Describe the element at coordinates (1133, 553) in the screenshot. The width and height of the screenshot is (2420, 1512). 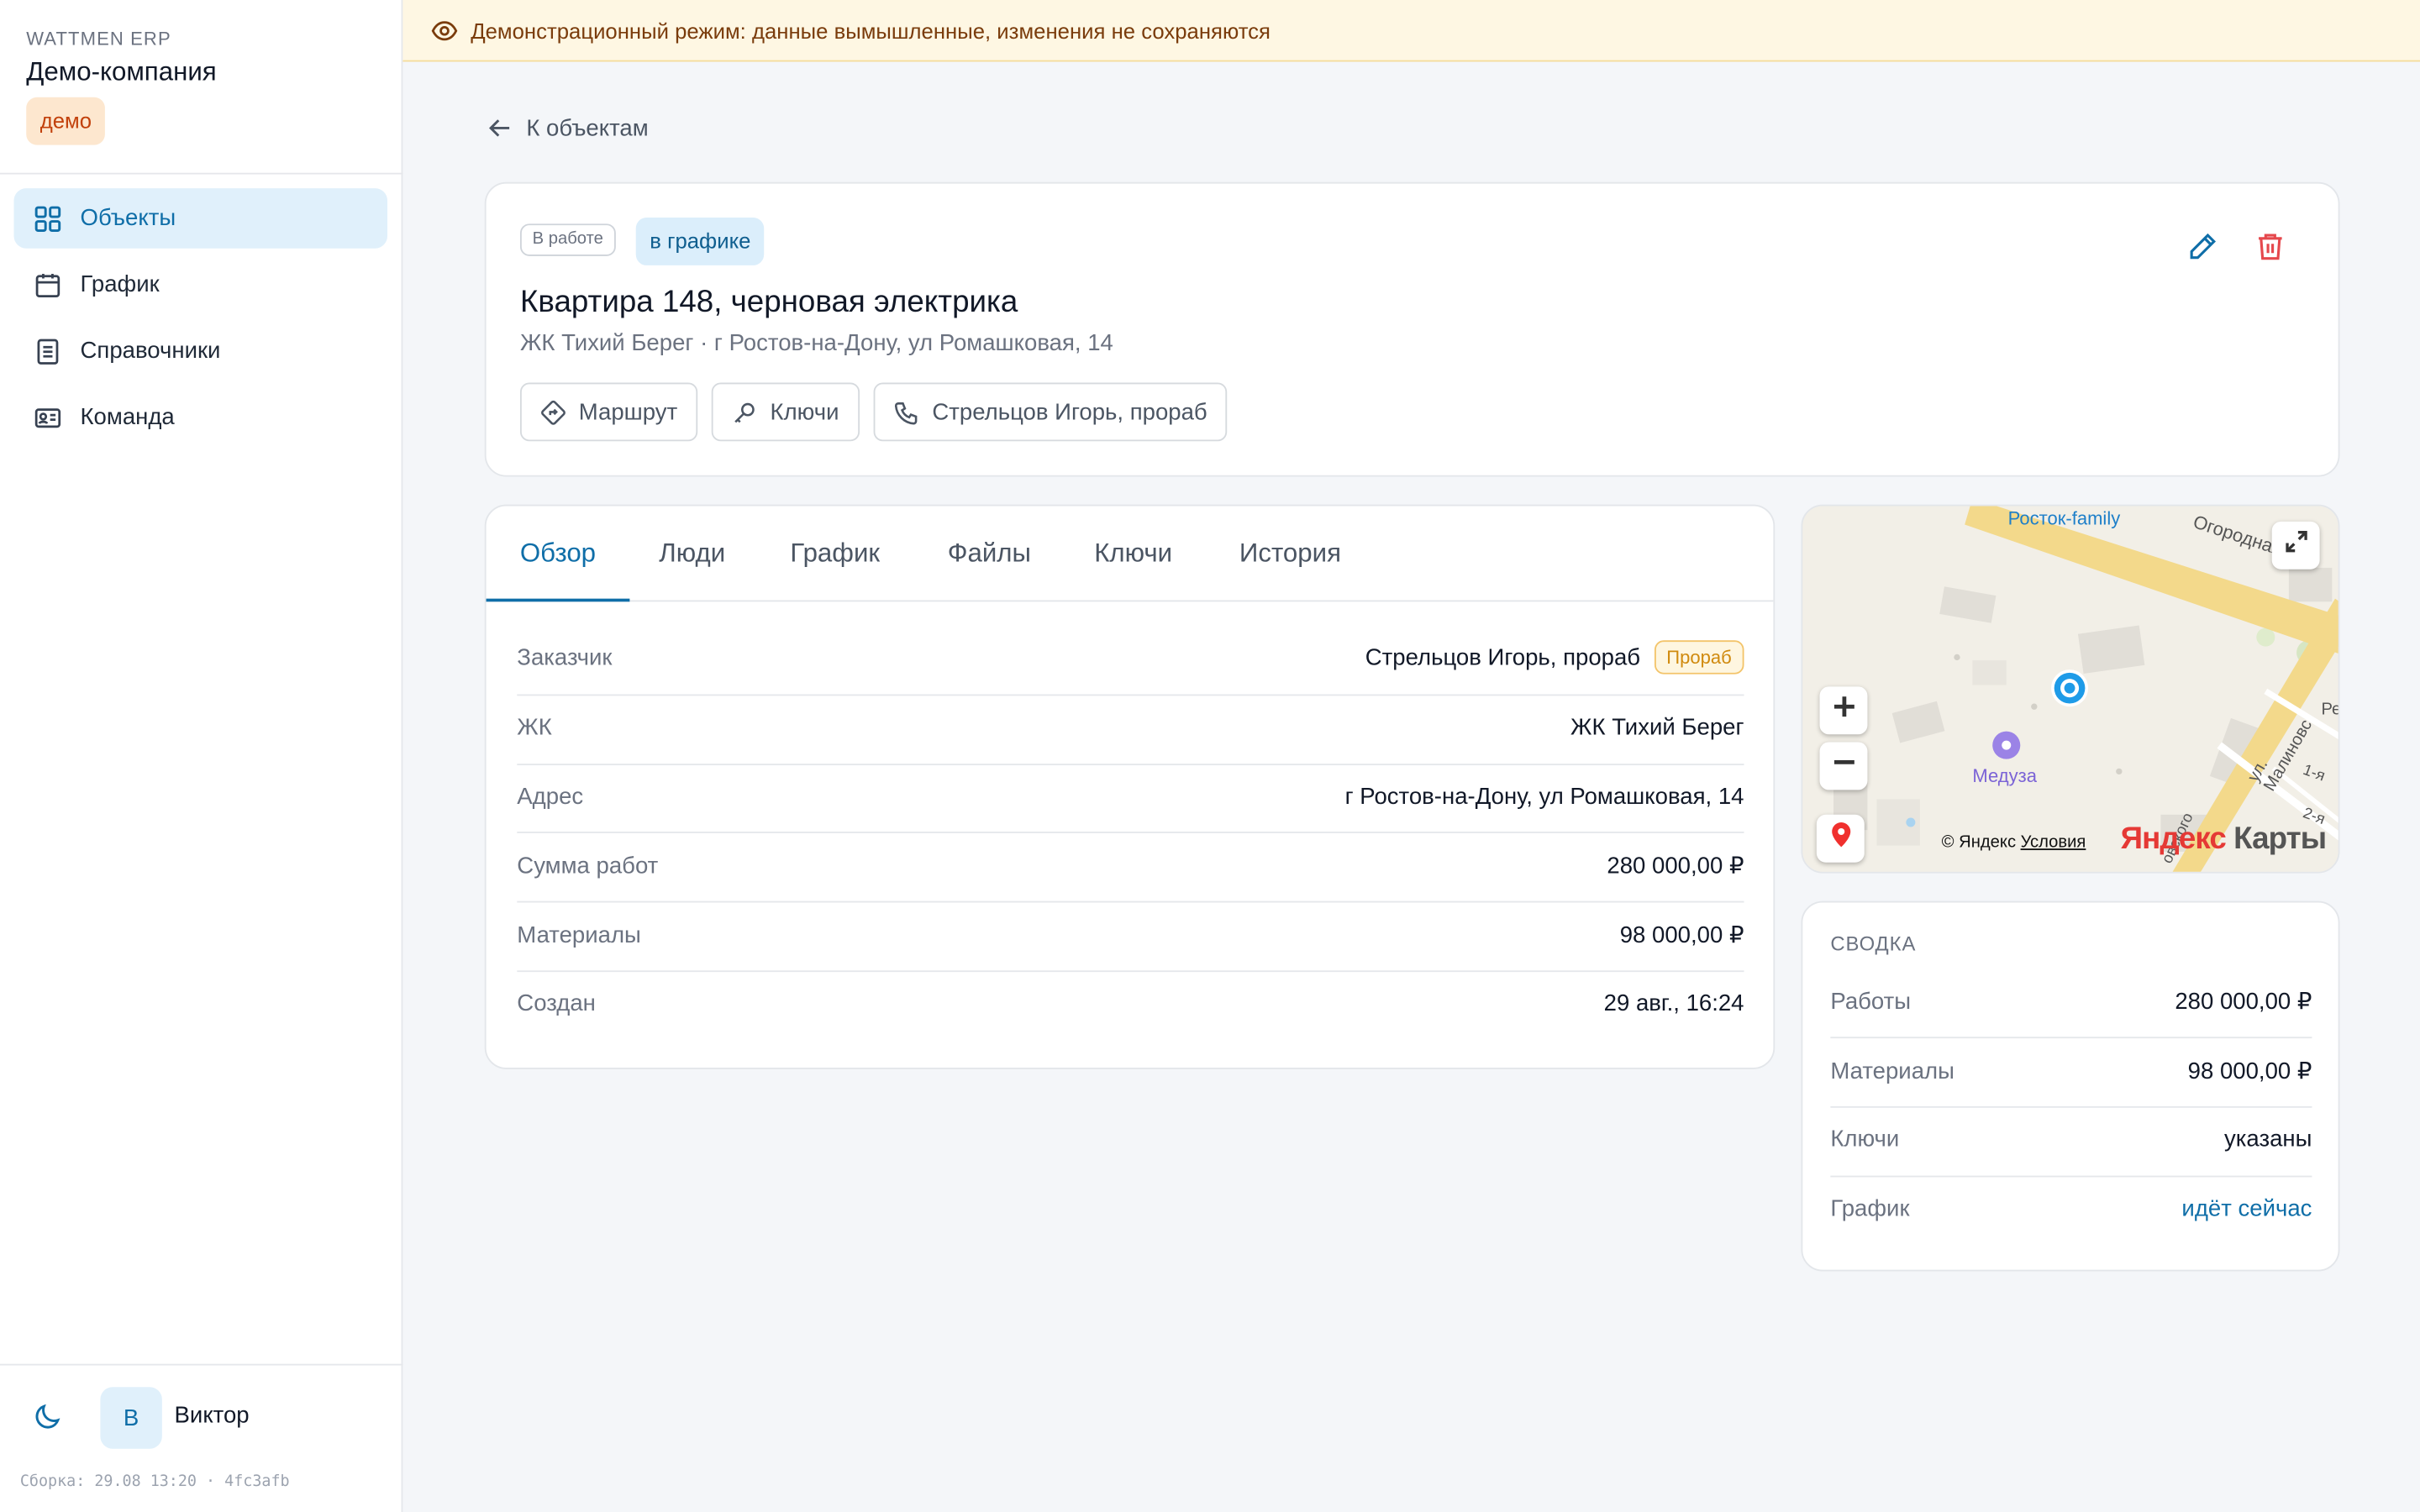
I see `tab-keys: Ключи` at that location.